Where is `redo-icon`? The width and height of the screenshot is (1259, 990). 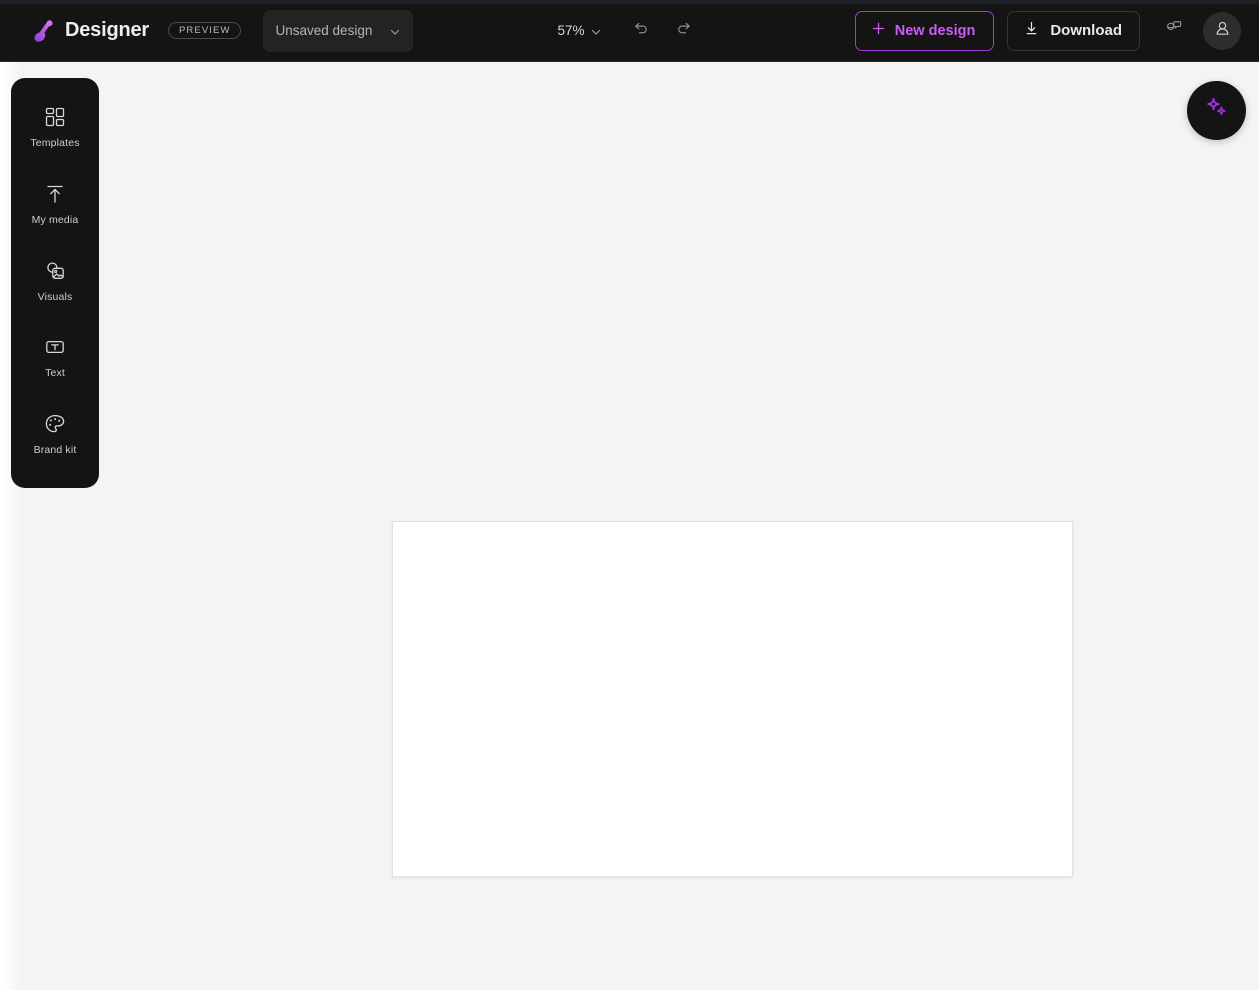 redo-icon is located at coordinates (684, 31).